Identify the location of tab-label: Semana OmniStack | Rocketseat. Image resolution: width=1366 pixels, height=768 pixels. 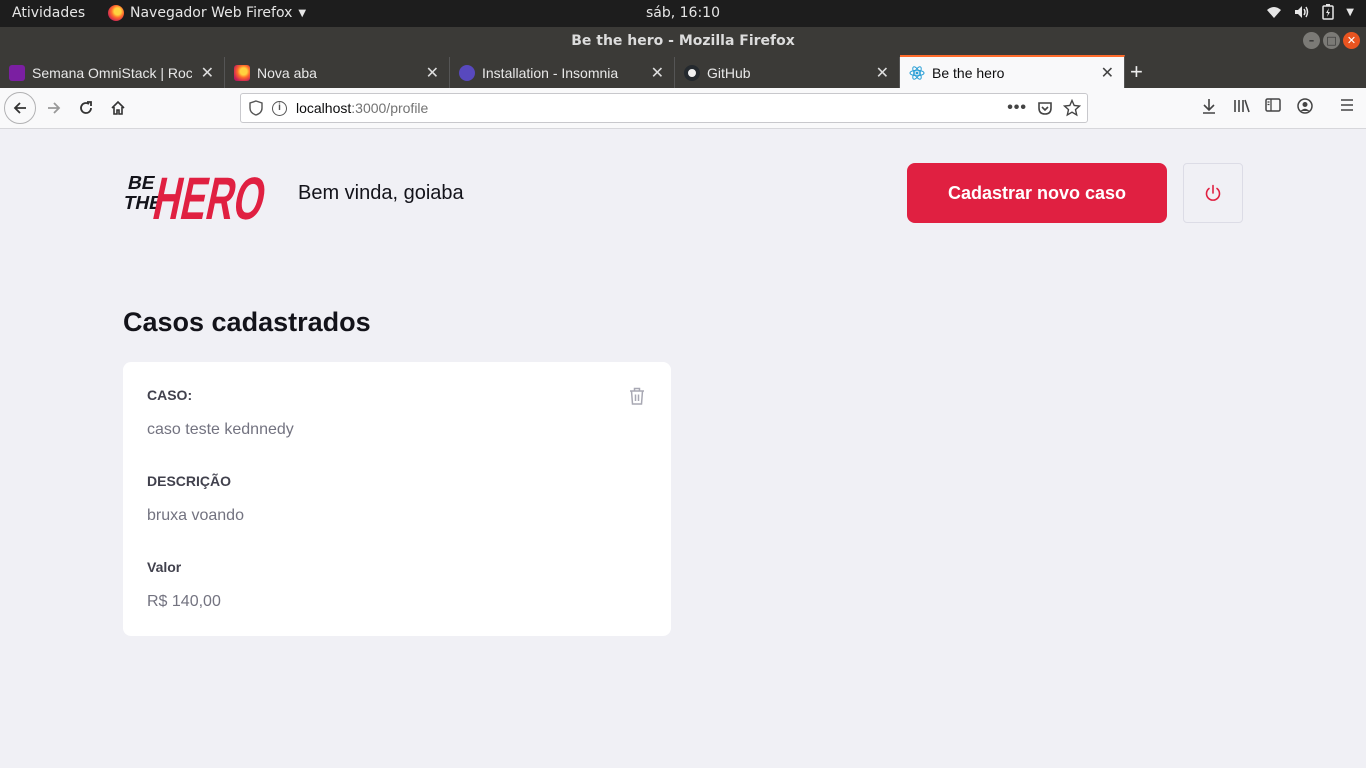
(112, 72).